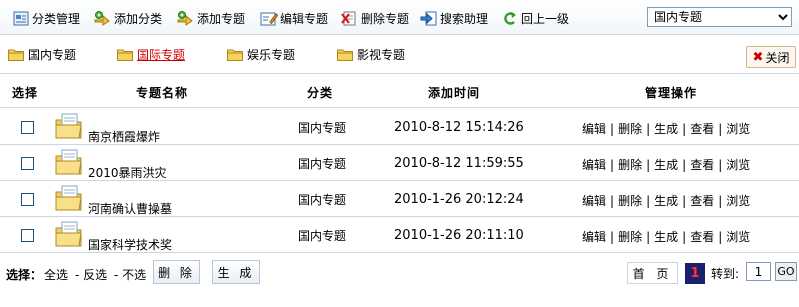 The height and width of the screenshot is (307, 799). I want to click on header-time: 添加时间, so click(454, 93).